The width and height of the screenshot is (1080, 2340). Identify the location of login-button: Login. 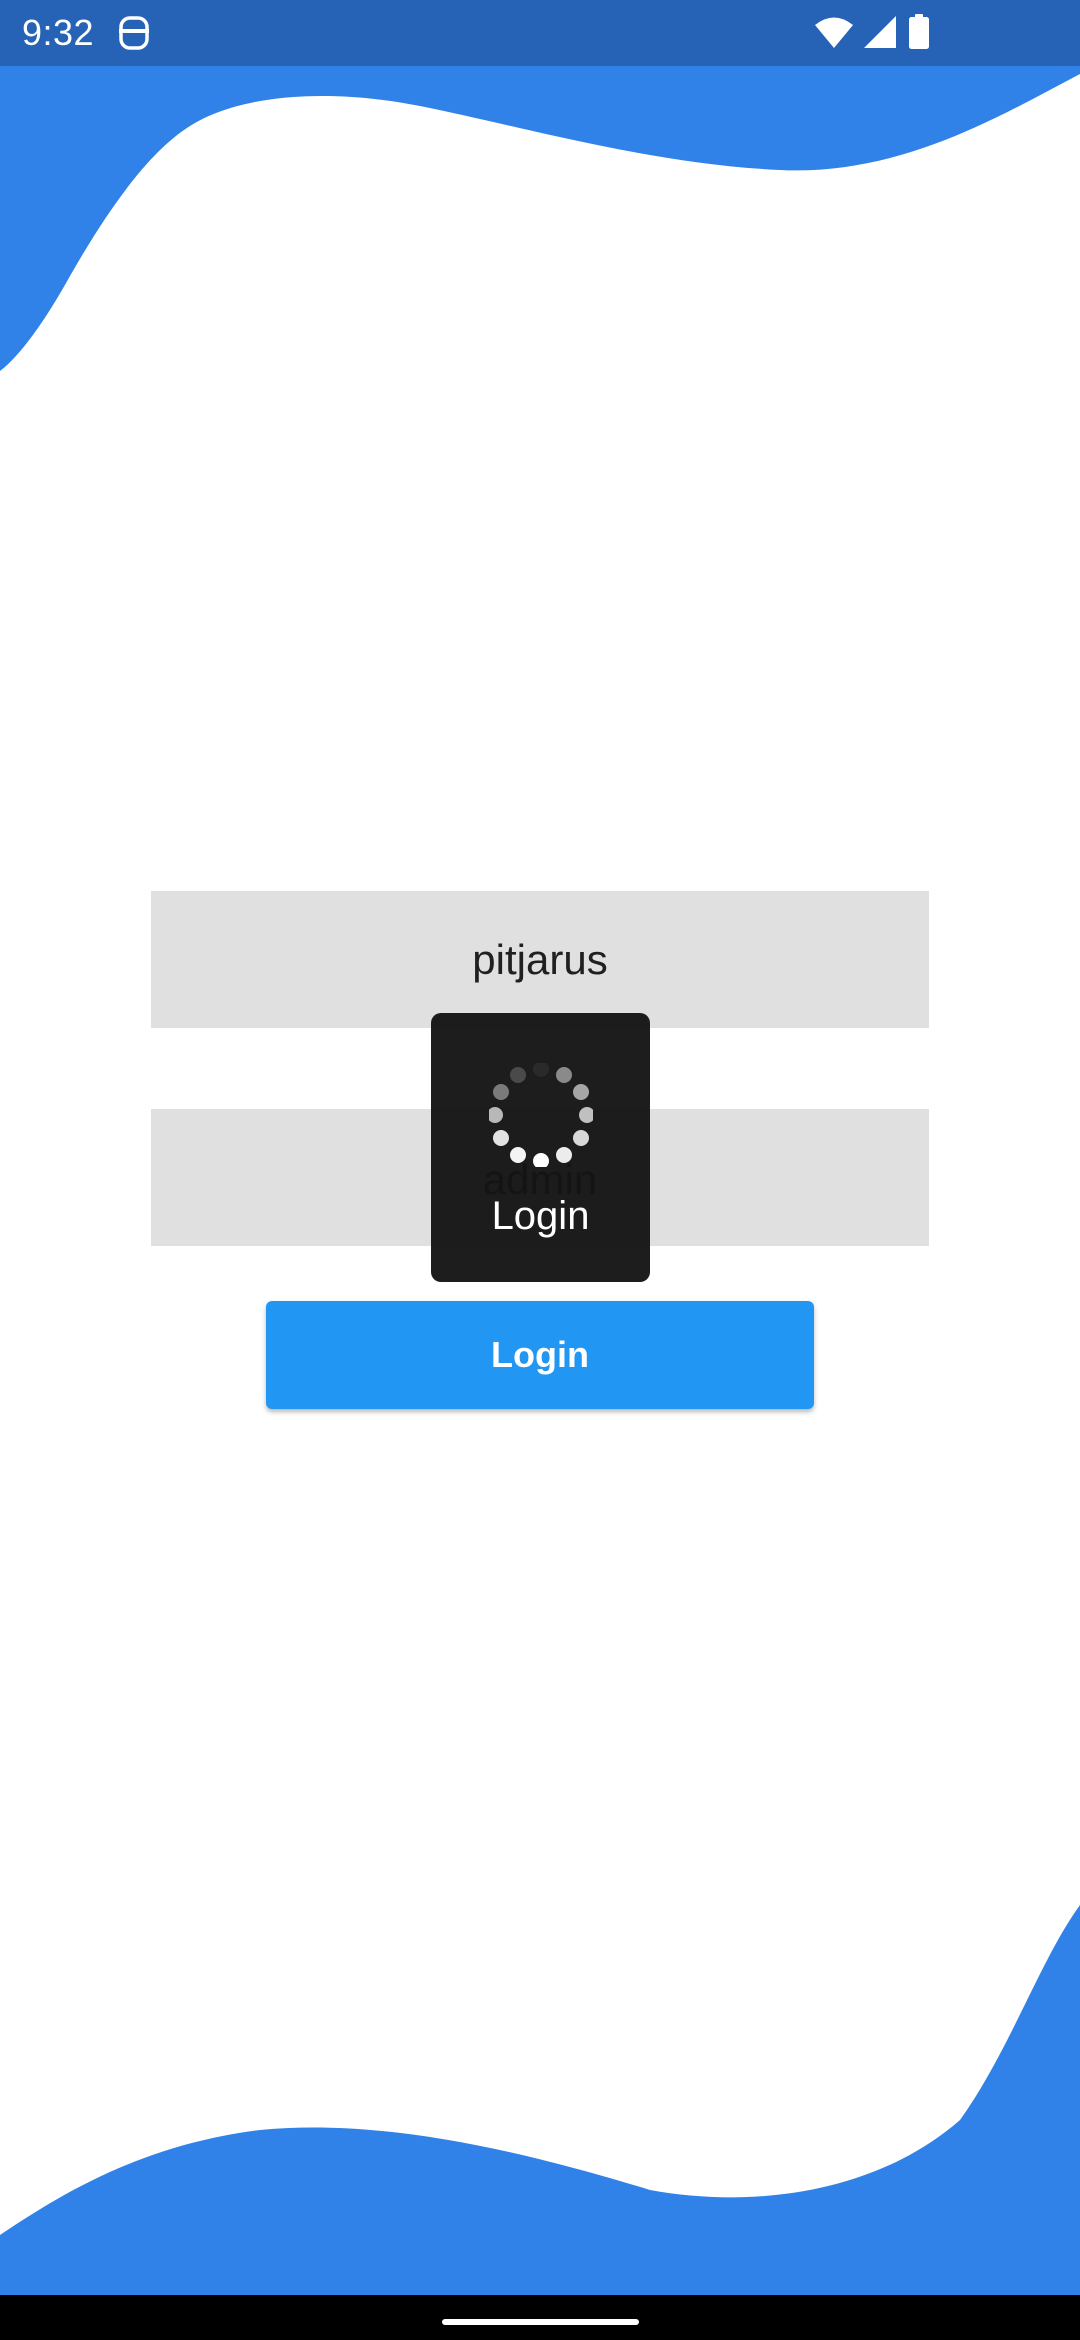
(540, 1355).